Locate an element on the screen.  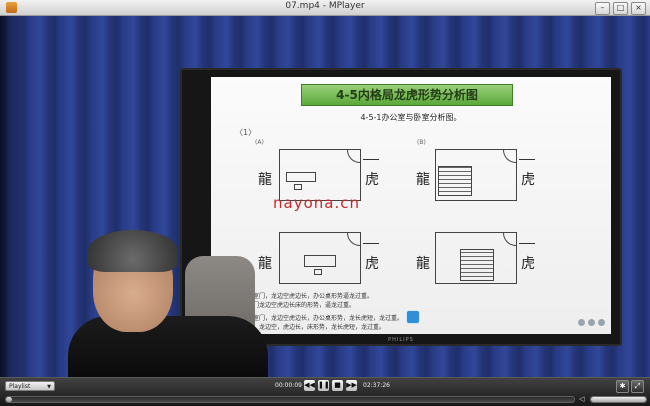
total-time: 02:37:26 is located at coordinates (376, 385).